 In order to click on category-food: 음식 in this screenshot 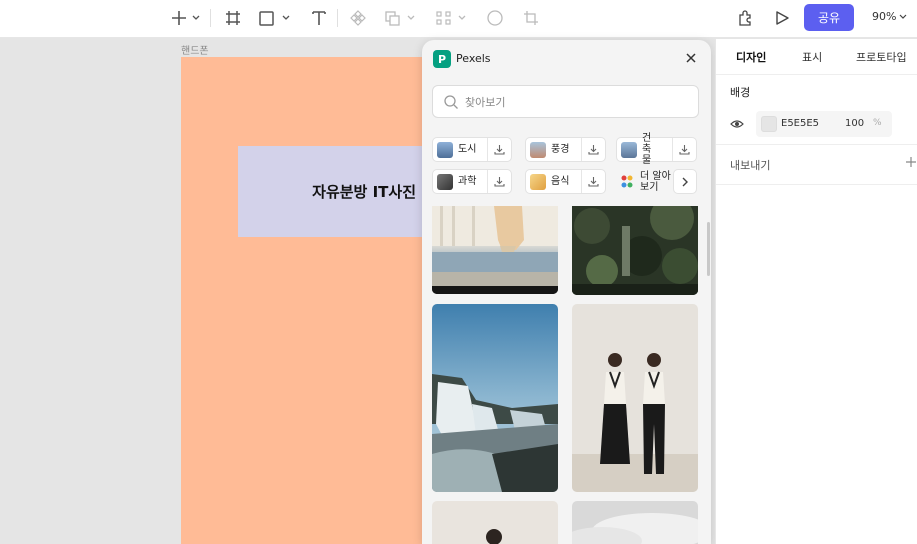, I will do `click(565, 181)`.